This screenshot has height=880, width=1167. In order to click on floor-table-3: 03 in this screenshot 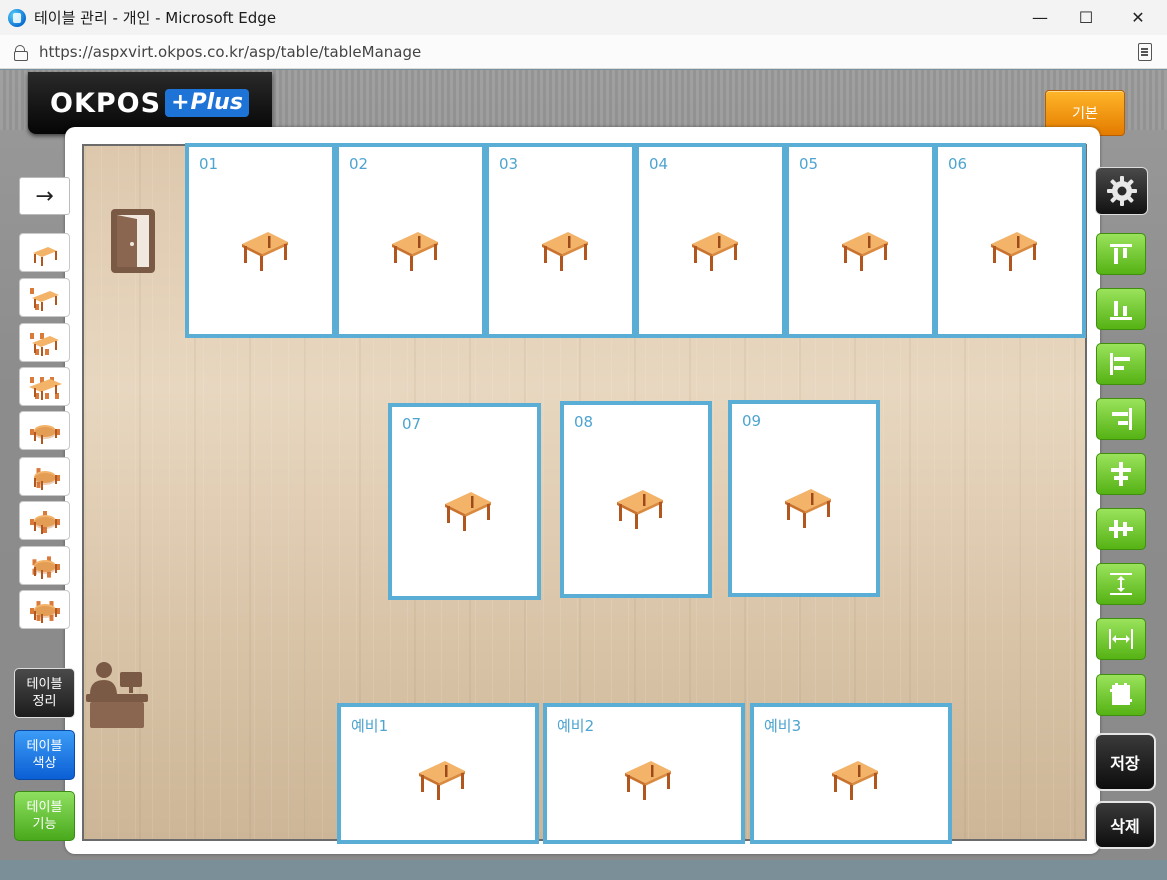, I will do `click(560, 240)`.